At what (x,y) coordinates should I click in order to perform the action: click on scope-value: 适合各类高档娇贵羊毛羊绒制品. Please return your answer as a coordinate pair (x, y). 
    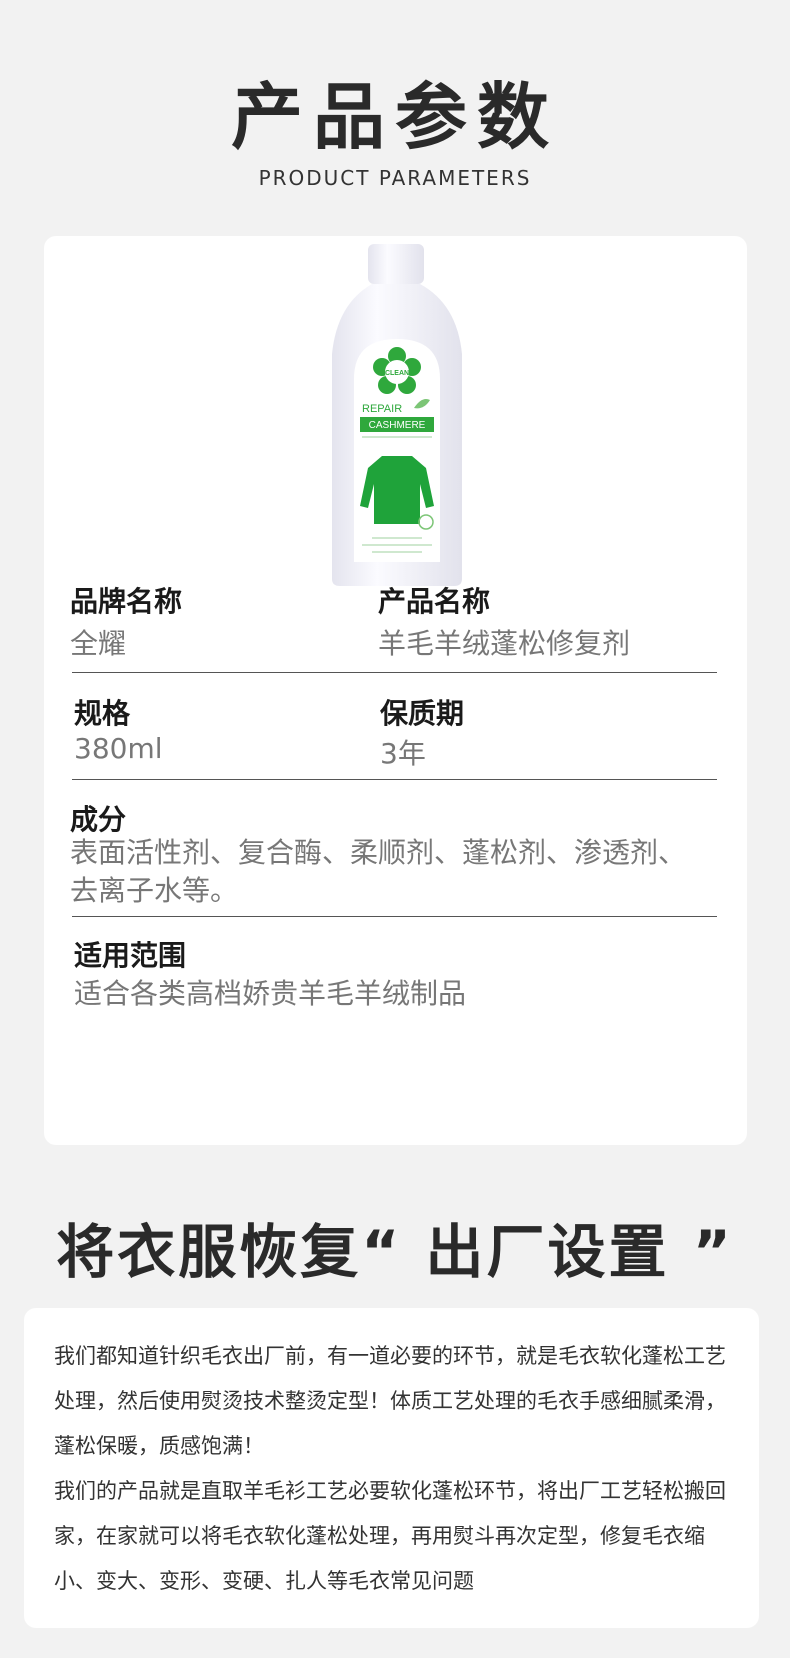
    Looking at the image, I should click on (270, 993).